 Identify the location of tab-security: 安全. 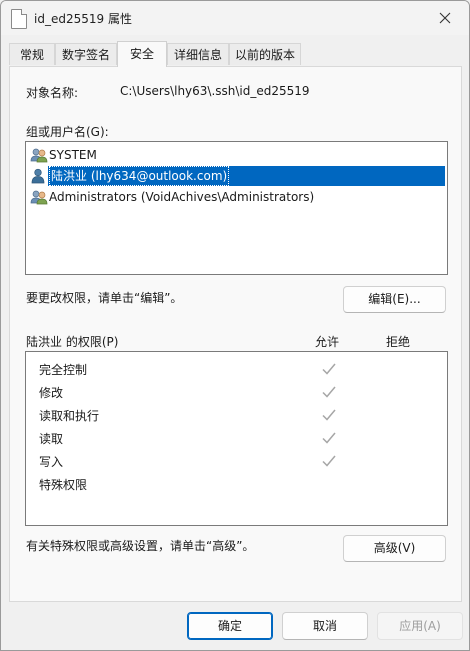
(142, 54).